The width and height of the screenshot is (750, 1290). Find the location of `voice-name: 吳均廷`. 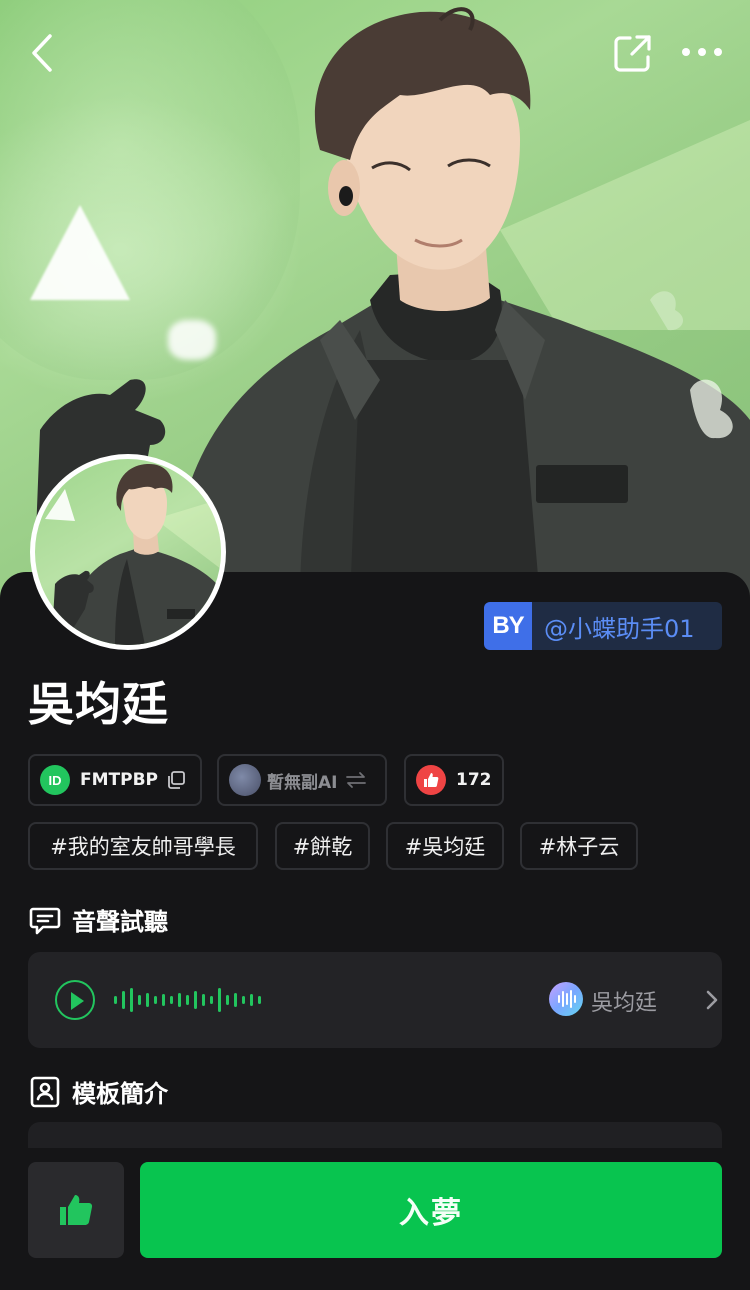

voice-name: 吳均廷 is located at coordinates (624, 1003).